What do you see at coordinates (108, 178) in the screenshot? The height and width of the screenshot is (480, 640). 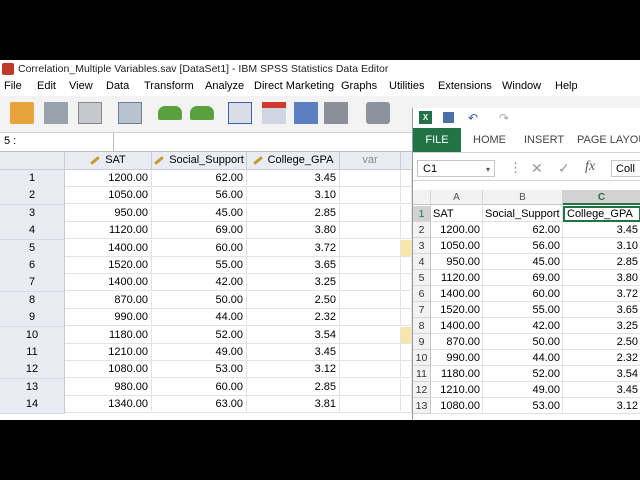 I see `data-cell: 1200.00` at bounding box center [108, 178].